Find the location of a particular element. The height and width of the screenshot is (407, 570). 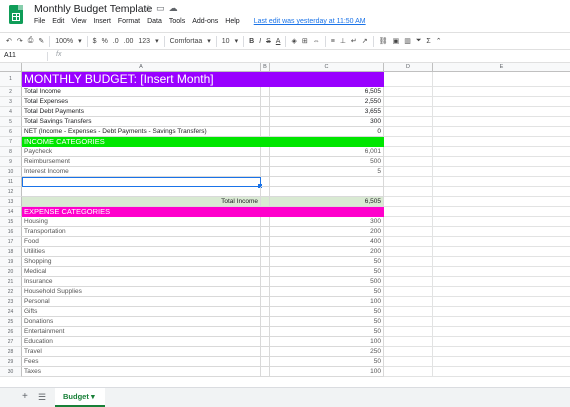

cell-value: 2,550 is located at coordinates (327, 102).